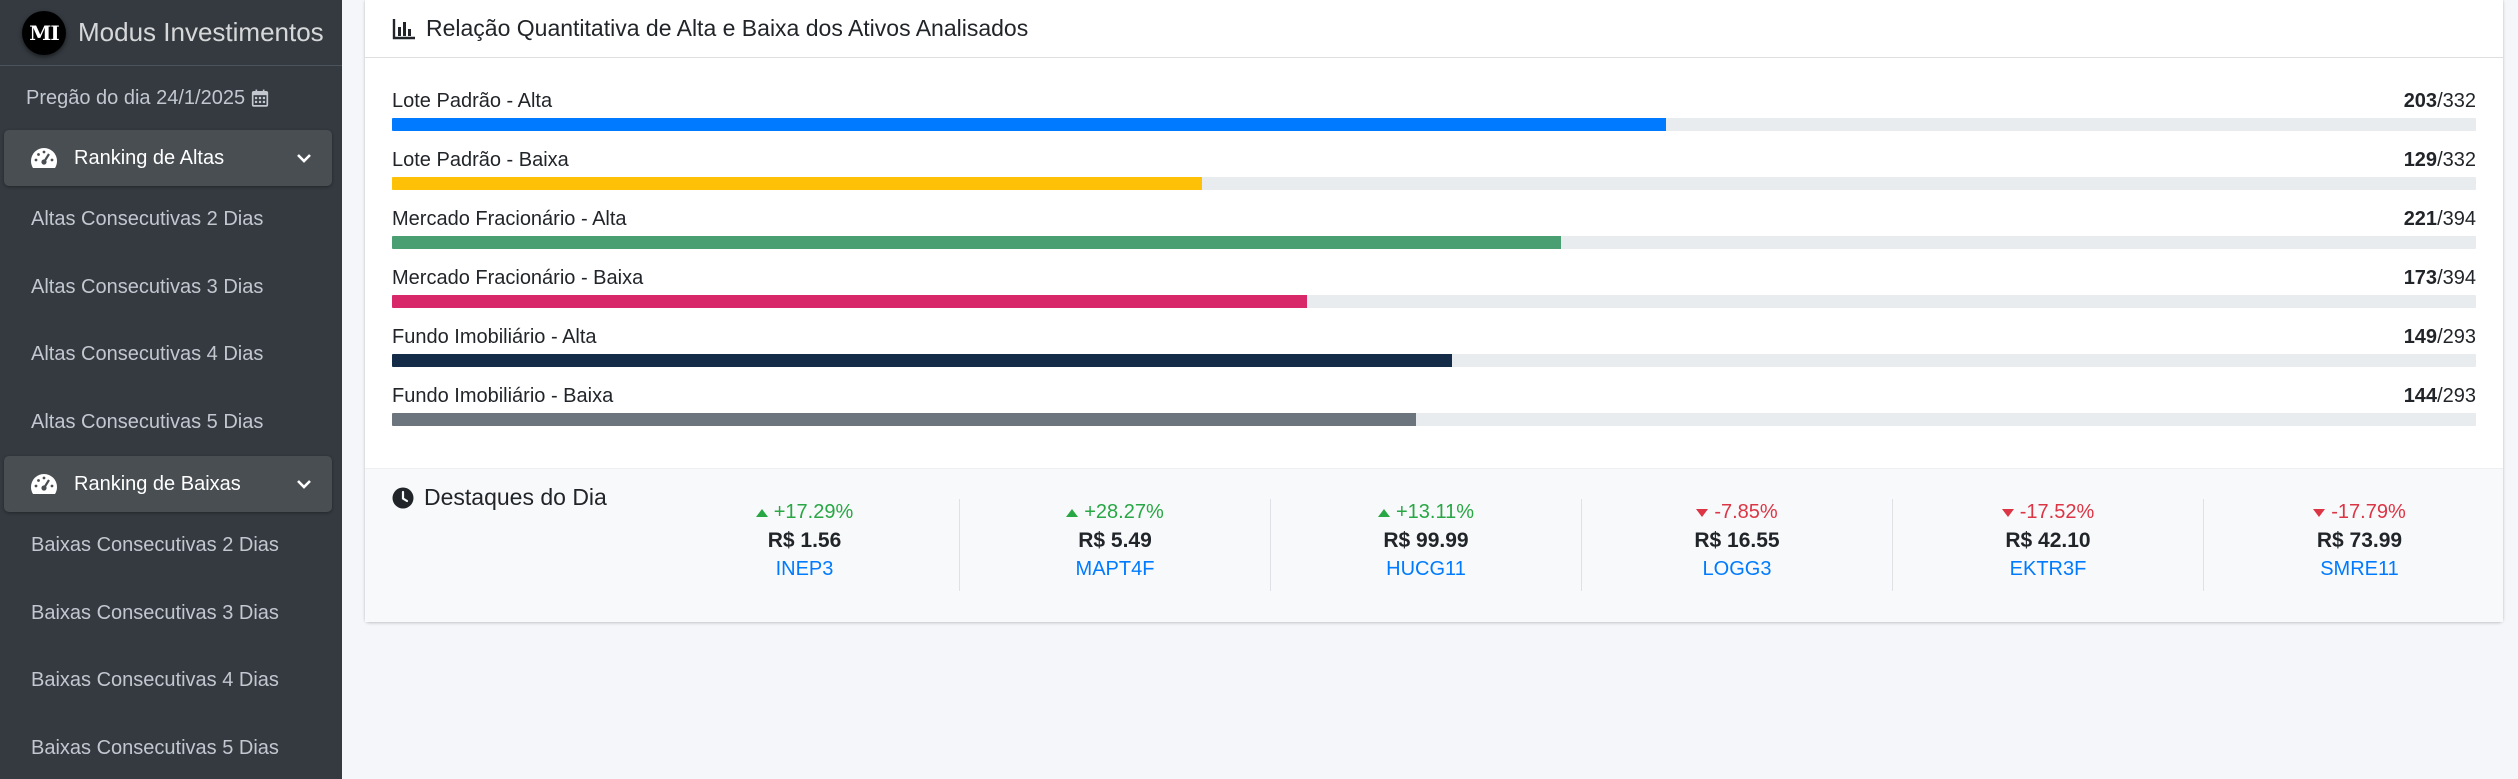  Describe the element at coordinates (171, 546) in the screenshot. I see `nav-item-baixas-2-dias: Baixas Consecutivas 2 Dias` at that location.